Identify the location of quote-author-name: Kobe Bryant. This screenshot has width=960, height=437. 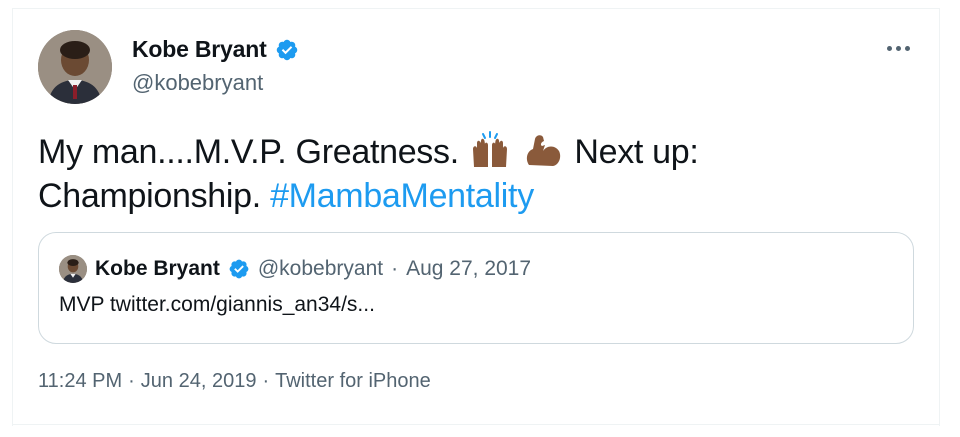
(157, 268).